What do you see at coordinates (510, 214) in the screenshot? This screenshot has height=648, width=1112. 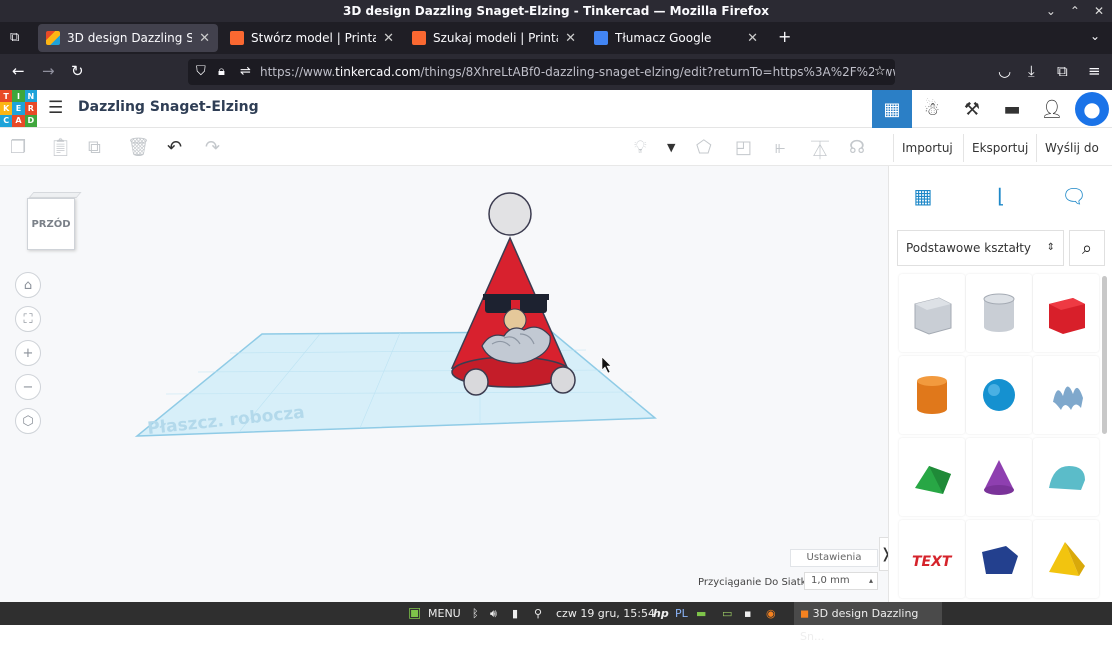 I see `sphere-shape` at bounding box center [510, 214].